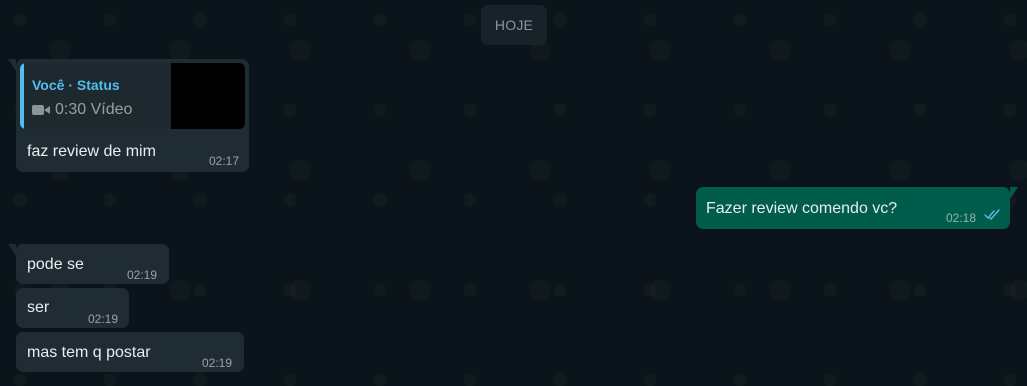  I want to click on outgoing-message: Fazer review comendo vc? 02:18, so click(857, 208).